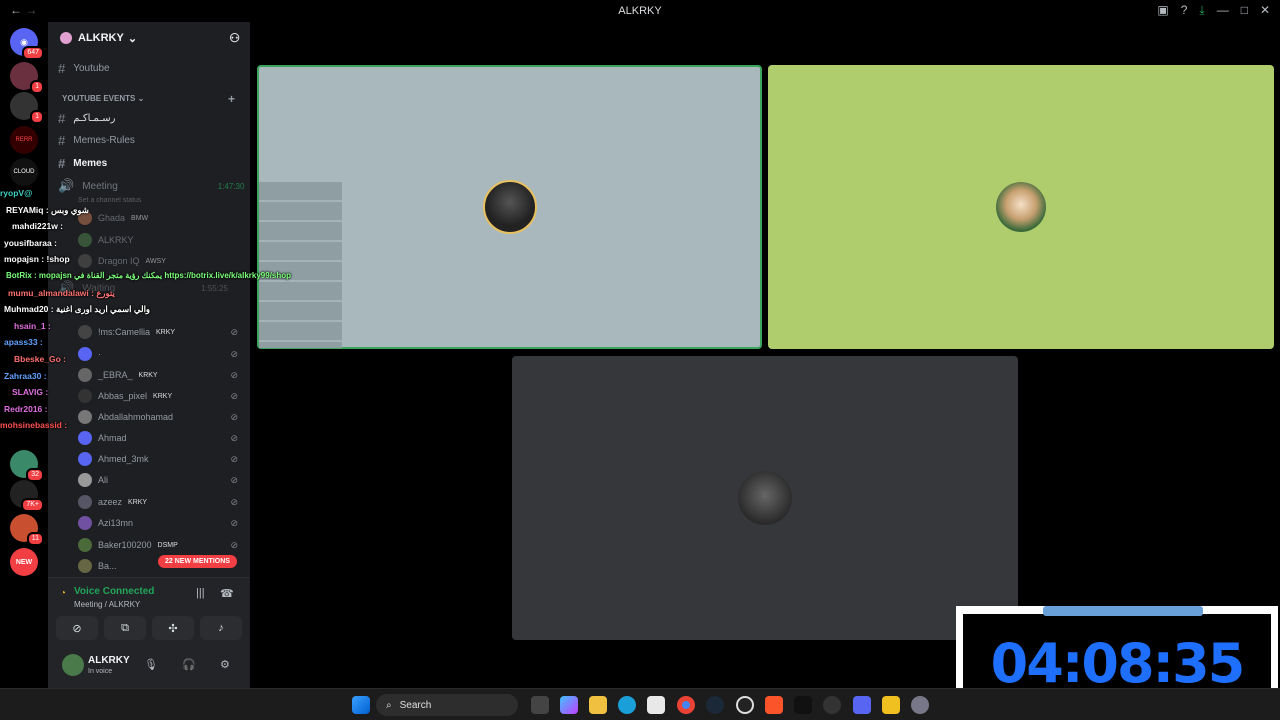  What do you see at coordinates (96, 140) in the screenshot?
I see `channel-memes-rules: # Memes-Rules` at bounding box center [96, 140].